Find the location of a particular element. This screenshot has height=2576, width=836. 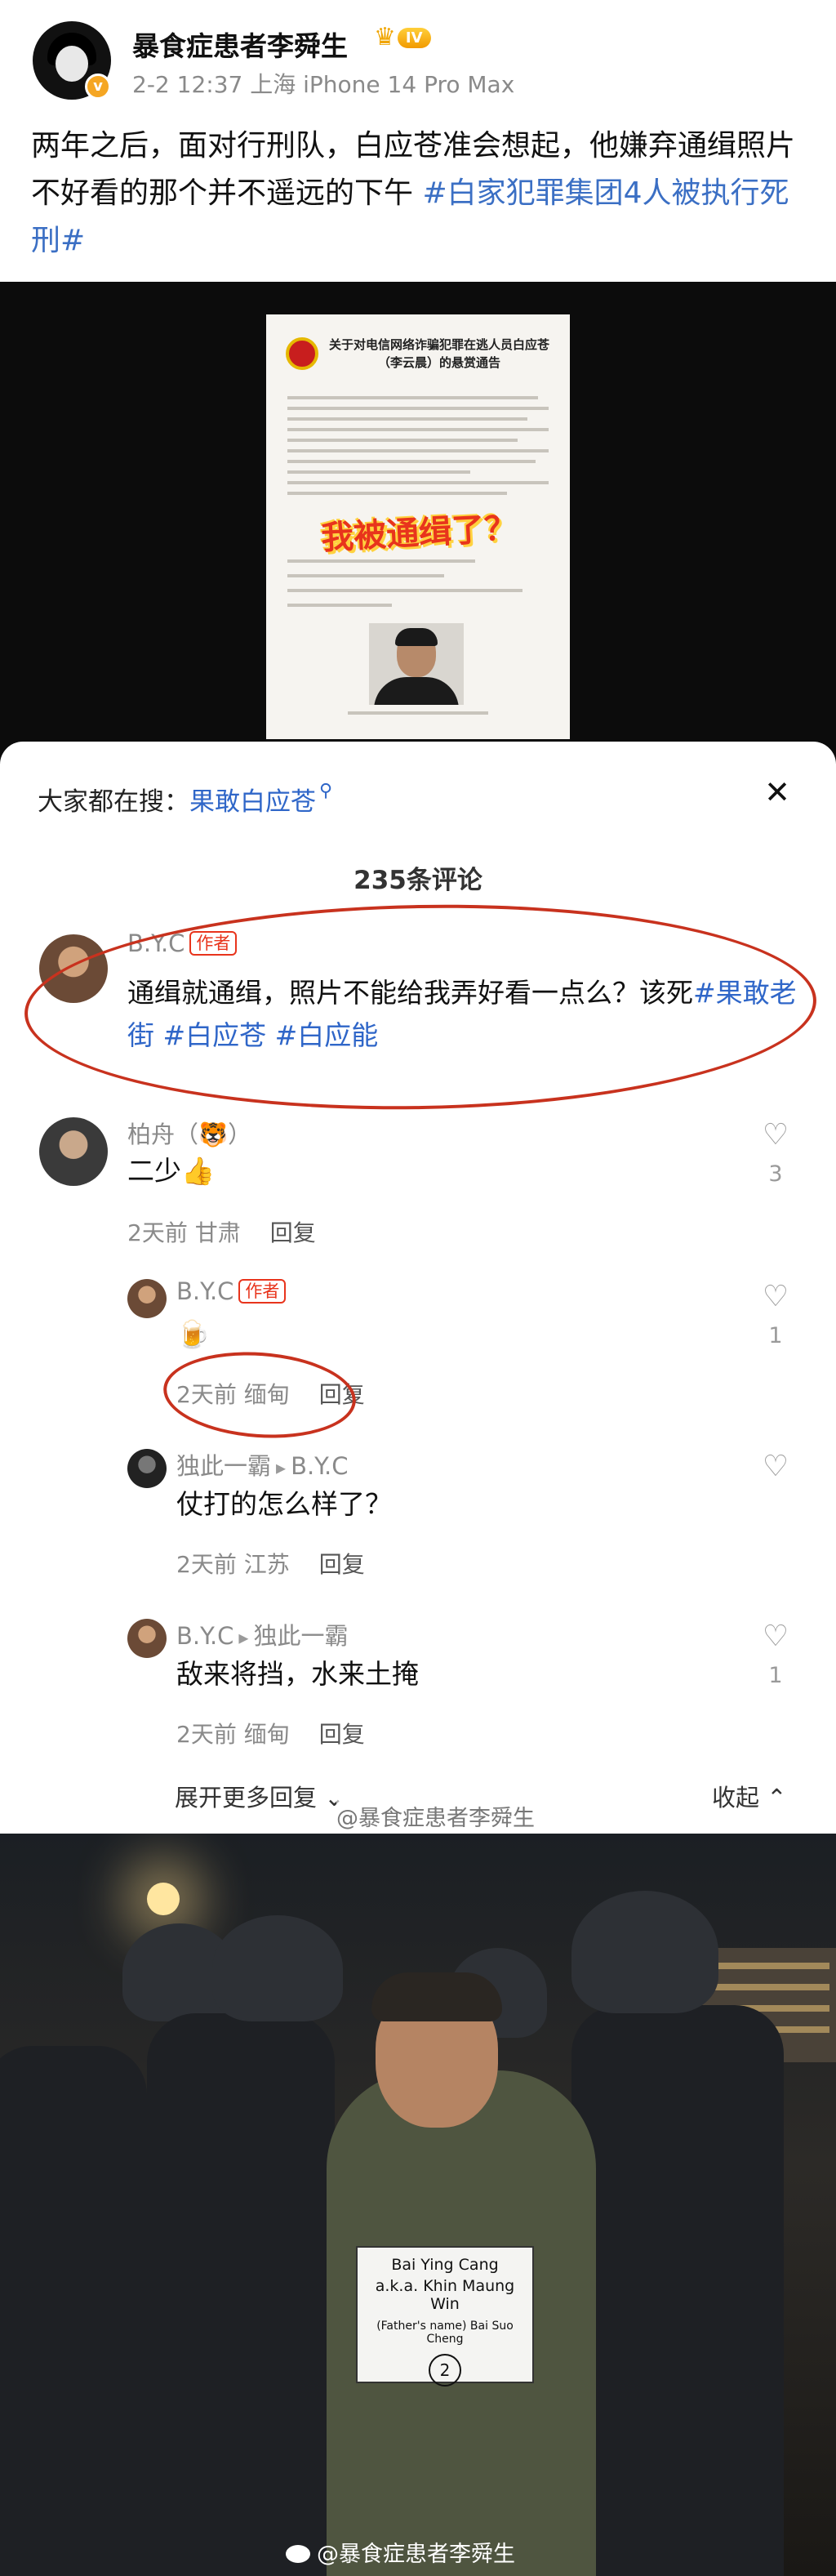

officer is located at coordinates (241, 2294).